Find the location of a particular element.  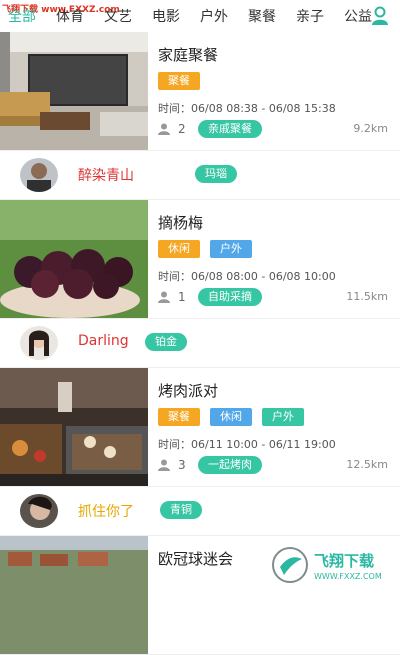

activity-title: 欧冠球迷会 is located at coordinates (196, 559).